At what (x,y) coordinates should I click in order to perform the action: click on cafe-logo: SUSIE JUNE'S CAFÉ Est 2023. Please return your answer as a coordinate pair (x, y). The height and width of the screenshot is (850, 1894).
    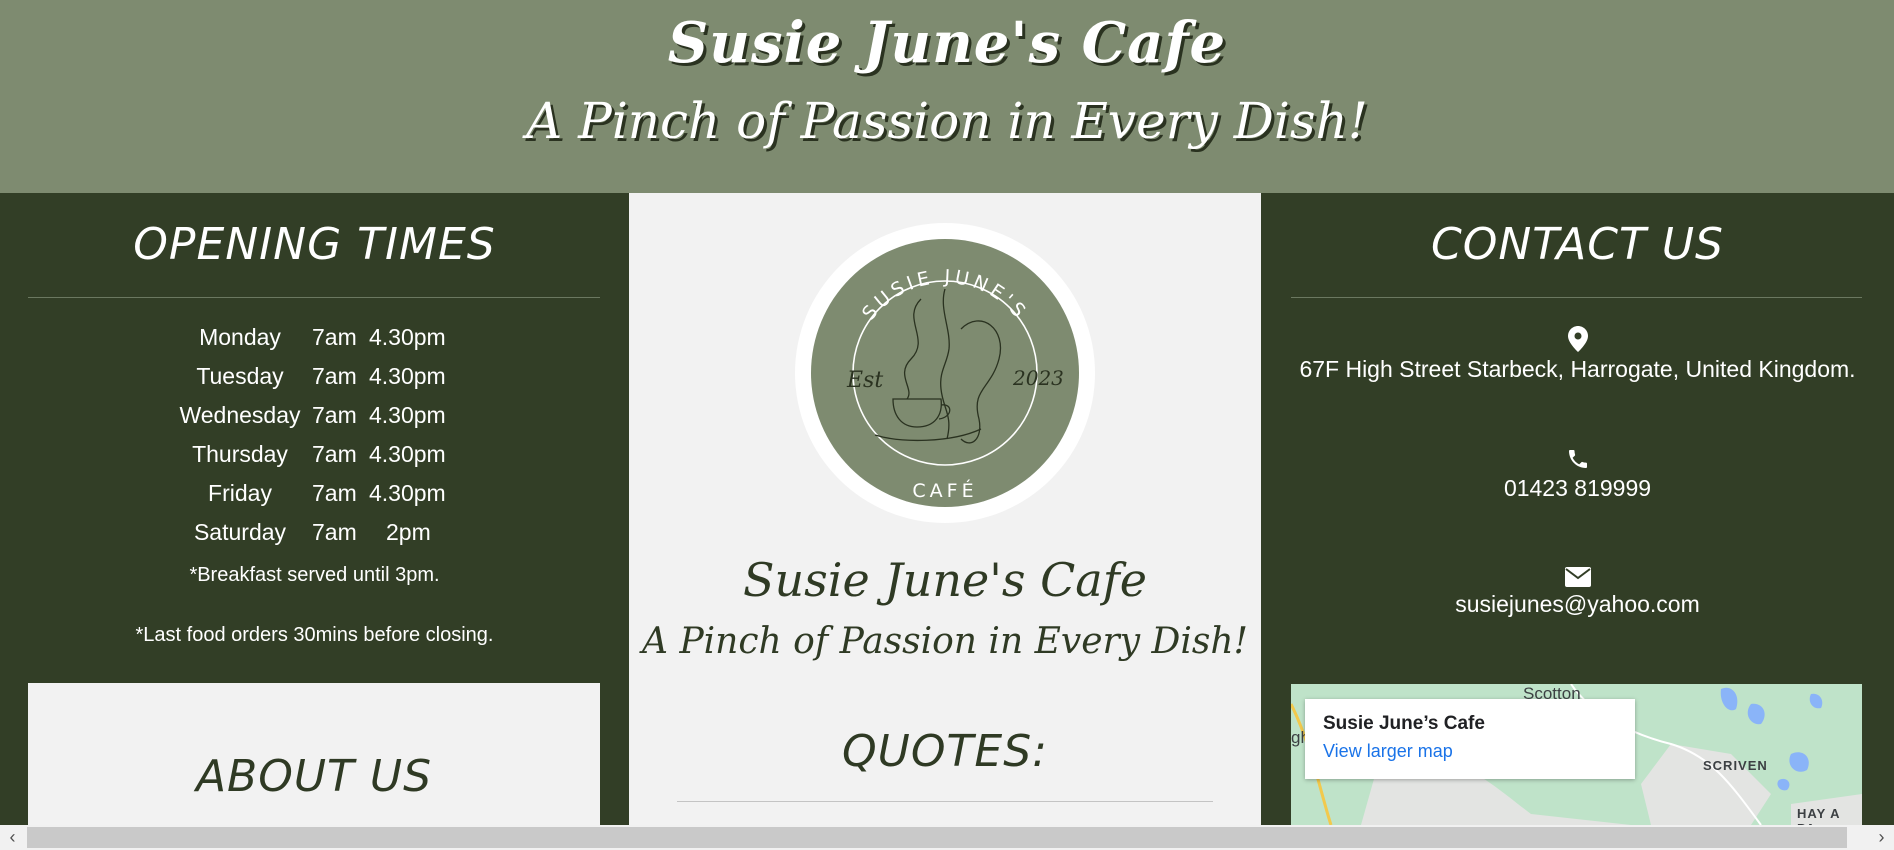
    Looking at the image, I should click on (945, 373).